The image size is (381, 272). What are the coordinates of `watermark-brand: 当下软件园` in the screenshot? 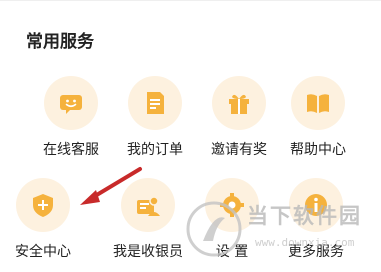 It's located at (304, 216).